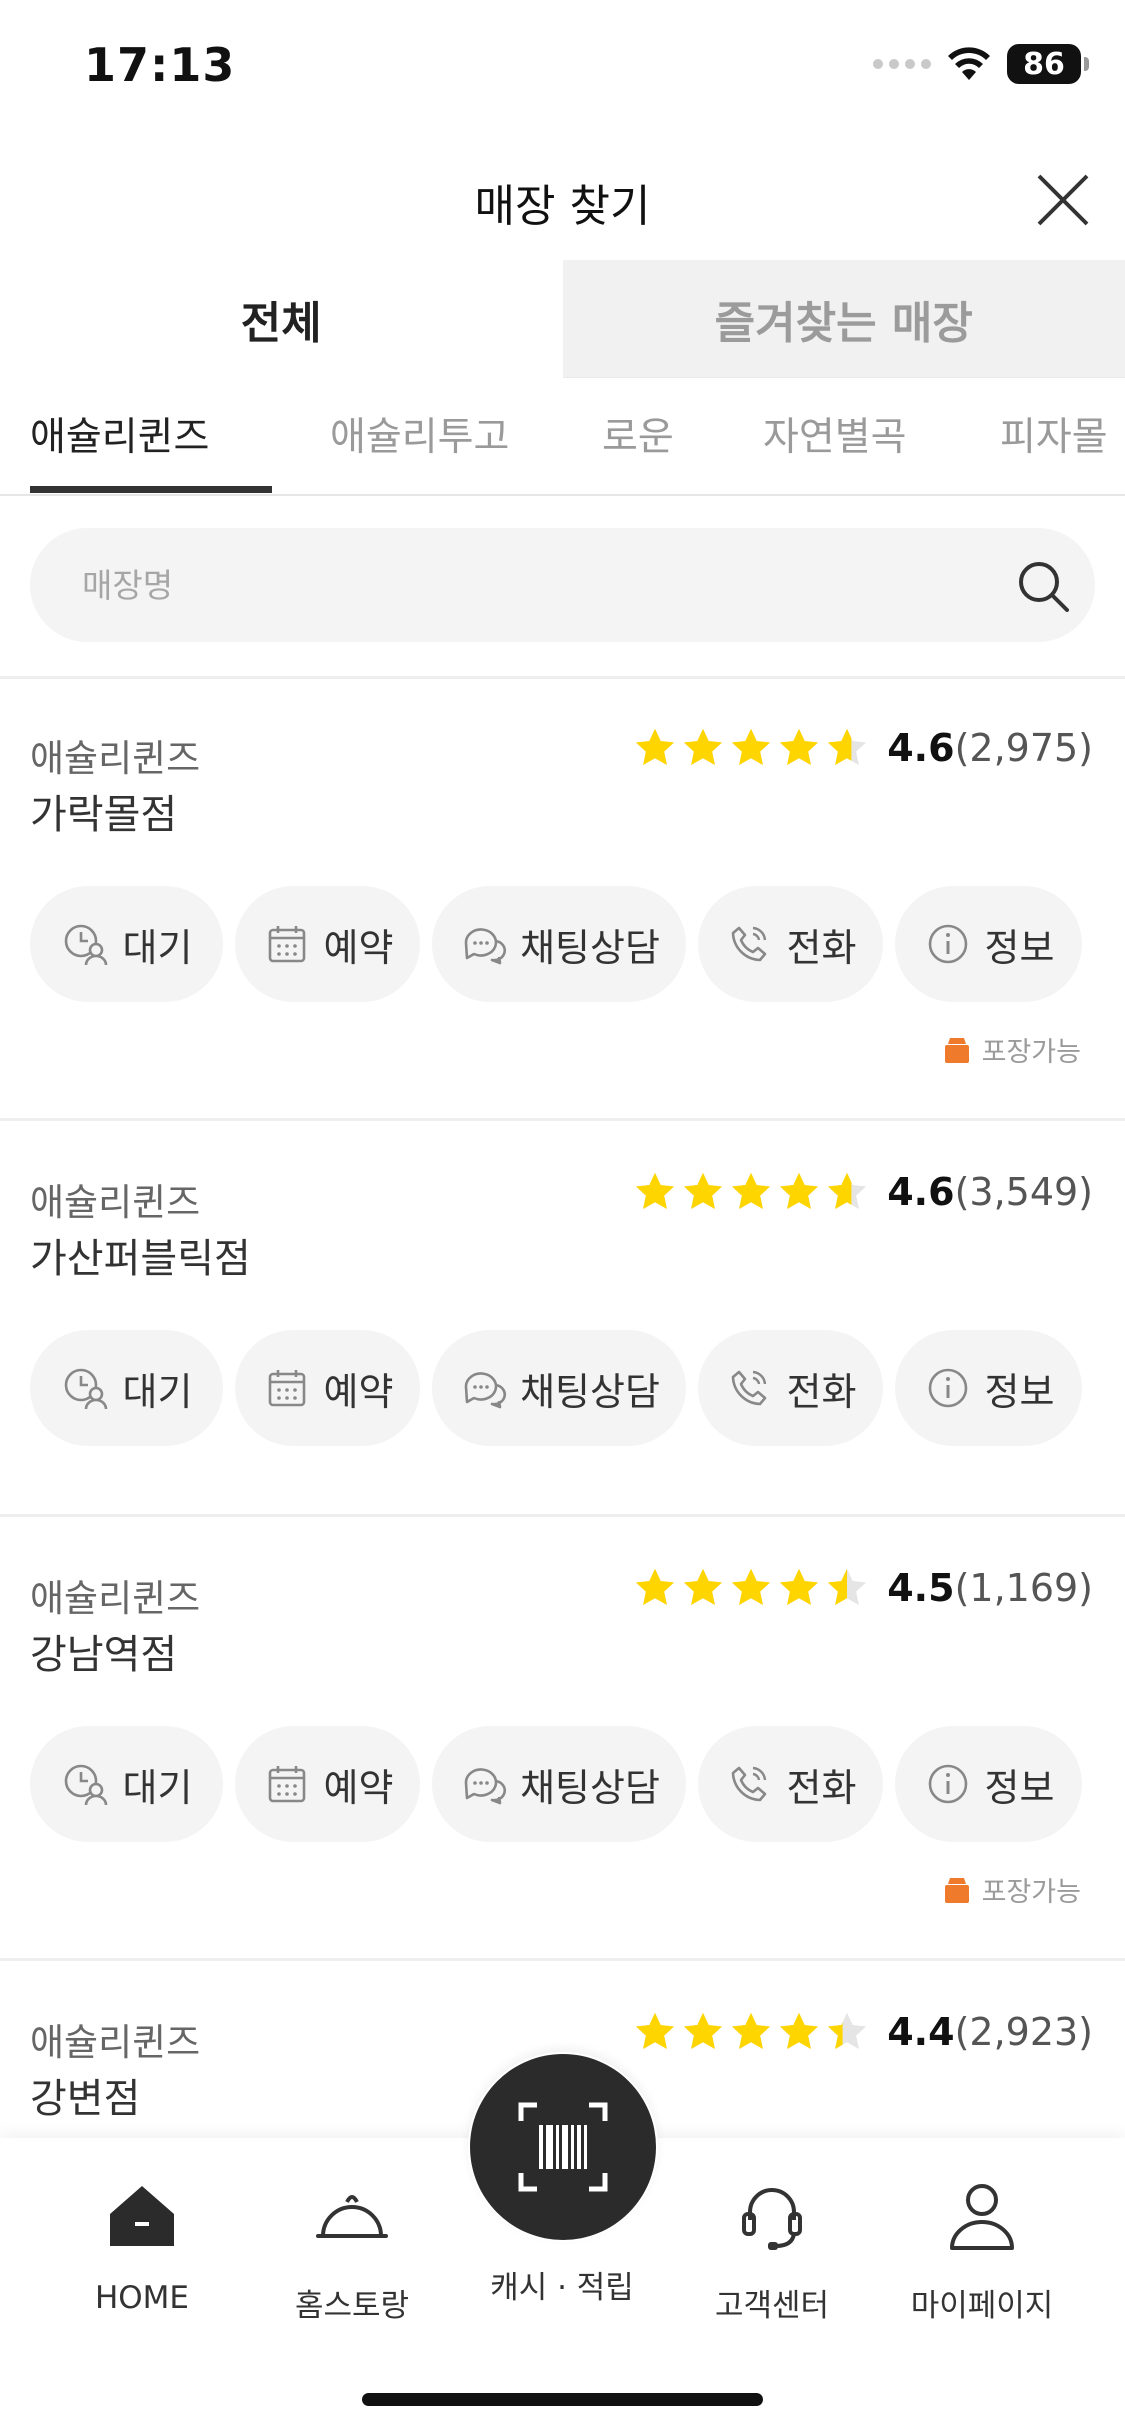  I want to click on brand-tab-rown: 로운, so click(638, 434).